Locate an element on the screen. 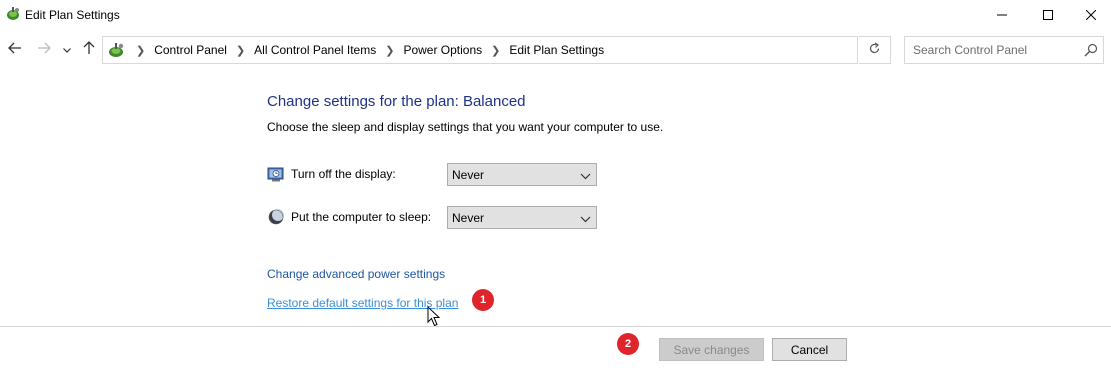 Image resolution: width=1111 pixels, height=383 pixels. control-panel-icon is located at coordinates (116, 50).